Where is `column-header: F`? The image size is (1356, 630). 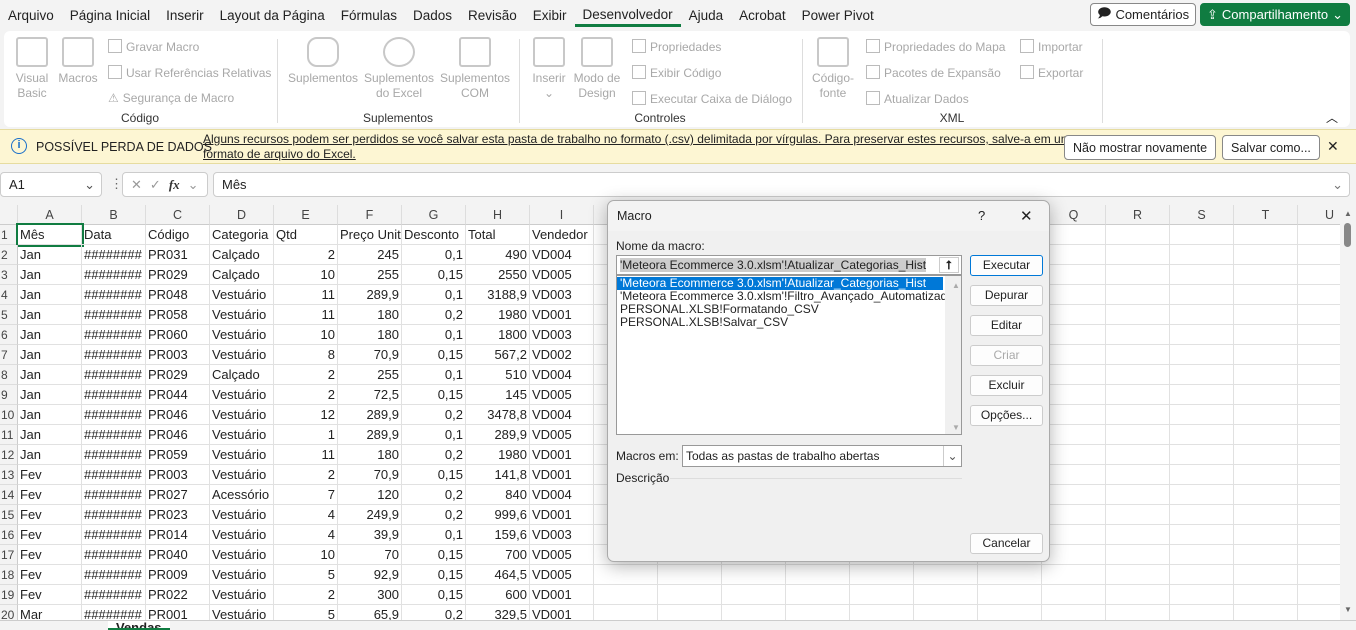
column-header: F is located at coordinates (370, 215).